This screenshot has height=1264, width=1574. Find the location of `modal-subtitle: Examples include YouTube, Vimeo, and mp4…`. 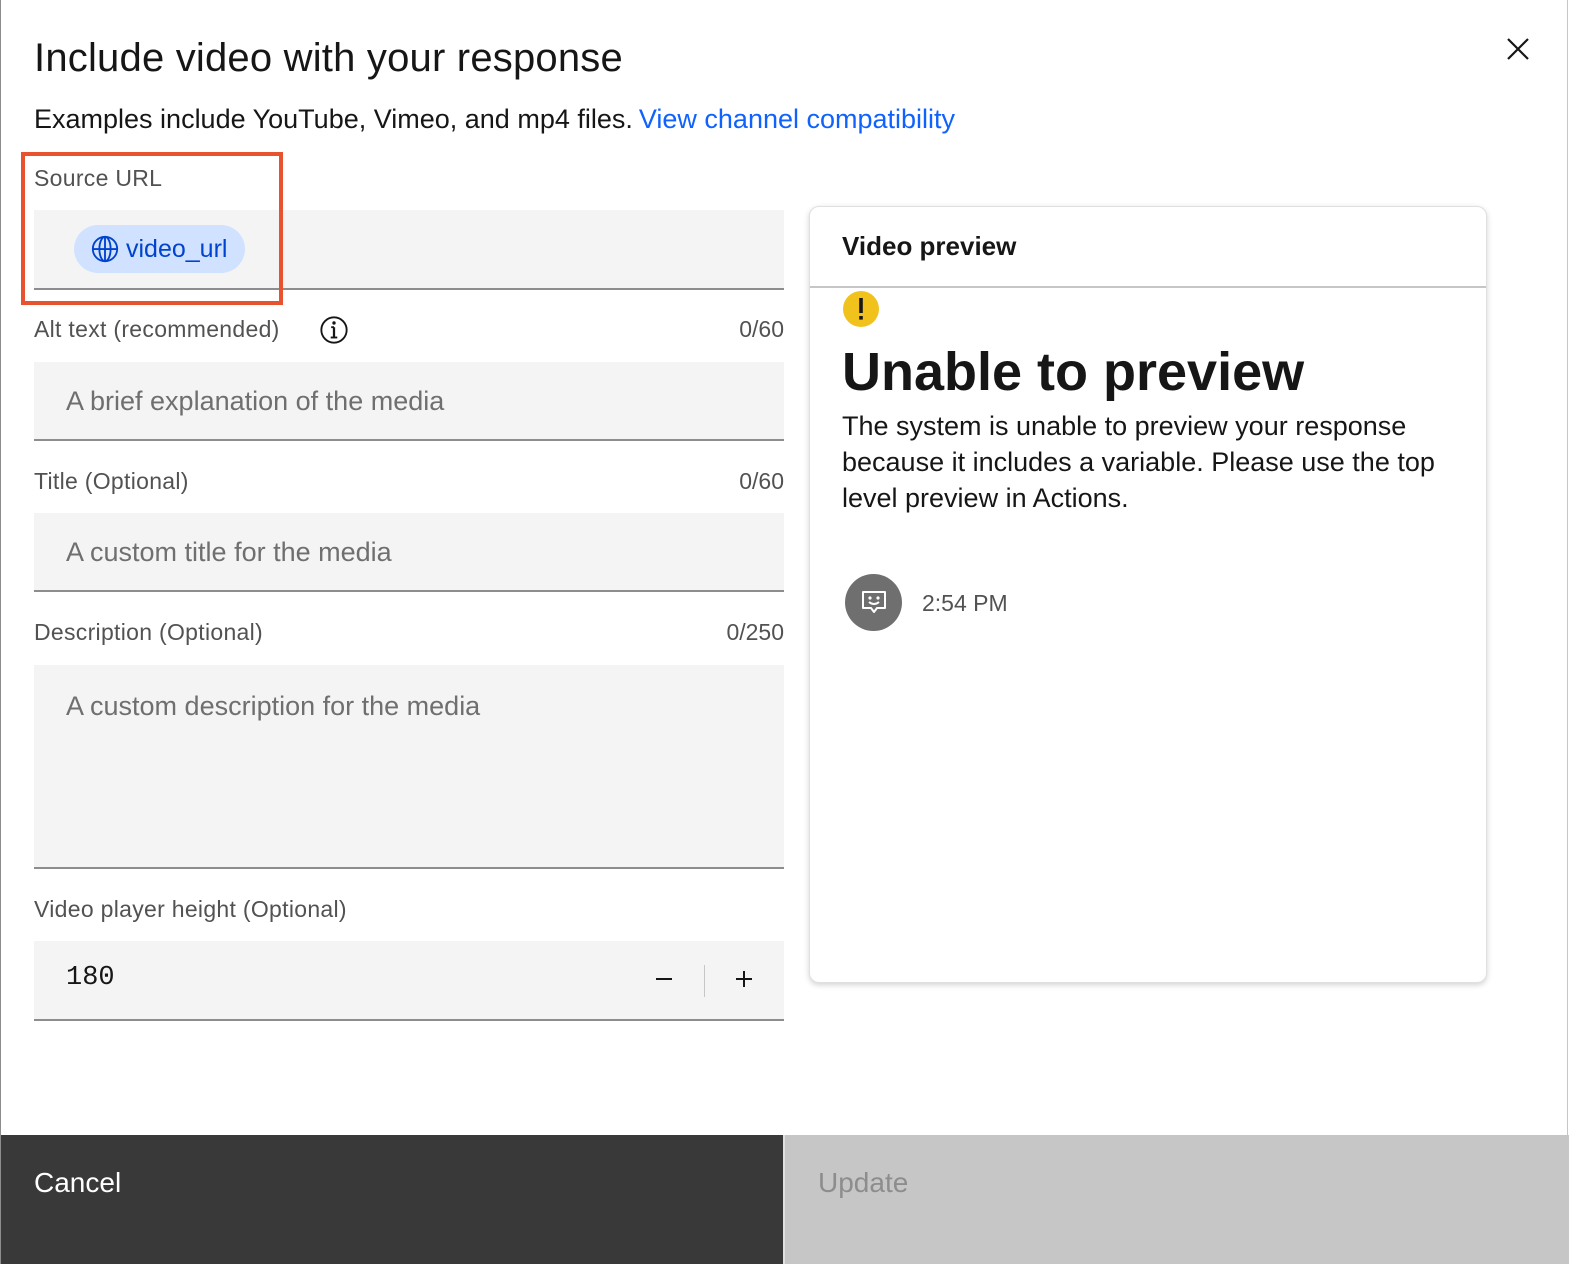

modal-subtitle: Examples include YouTube, Vimeo, and mp4… is located at coordinates (494, 119).